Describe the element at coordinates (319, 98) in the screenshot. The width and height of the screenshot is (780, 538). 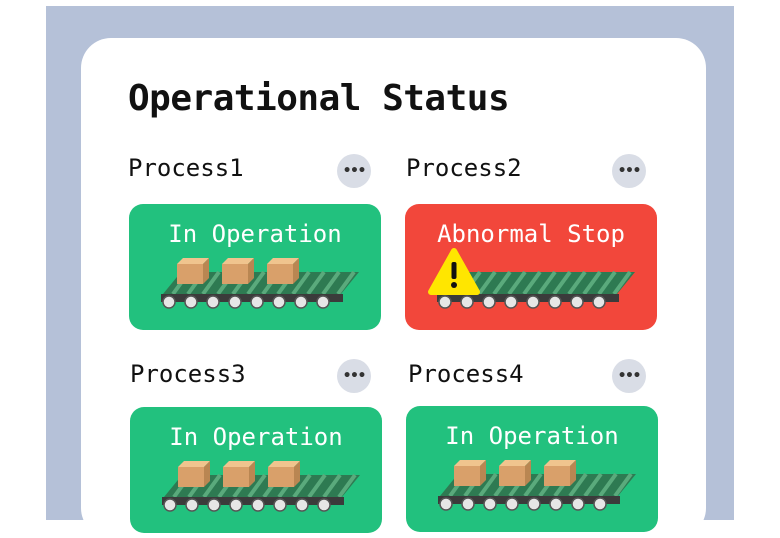
I see `page-title: Operational Status` at that location.